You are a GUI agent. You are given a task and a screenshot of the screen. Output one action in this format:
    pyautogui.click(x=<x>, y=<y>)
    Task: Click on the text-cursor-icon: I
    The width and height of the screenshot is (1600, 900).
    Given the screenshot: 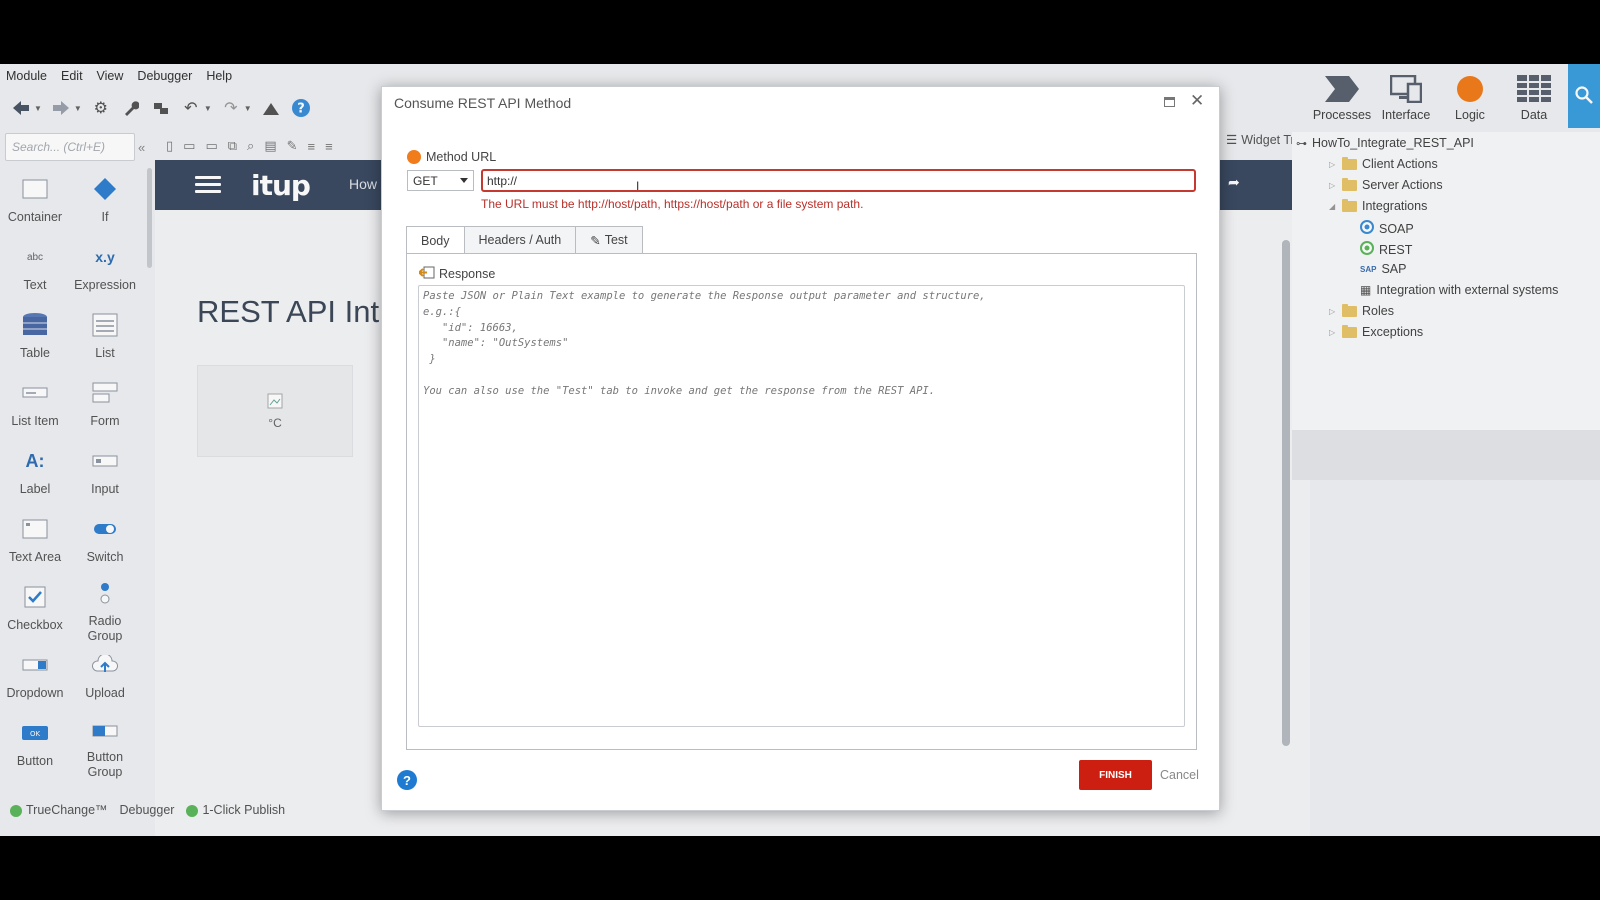 What is the action you would take?
    pyautogui.click(x=638, y=186)
    